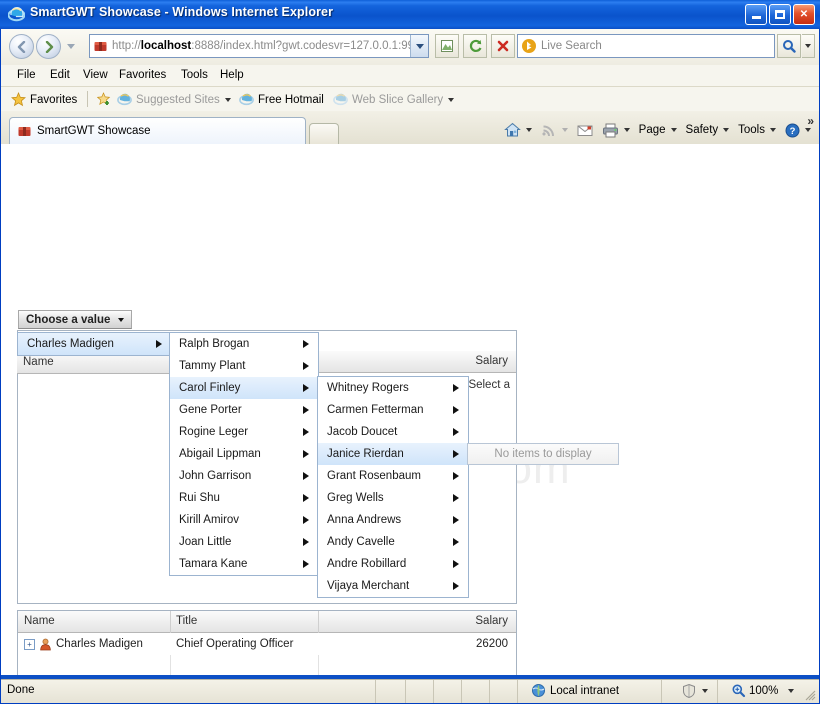 This screenshot has width=820, height=704. What do you see at coordinates (393, 410) in the screenshot?
I see `menu-item: Carmen Fetterman` at bounding box center [393, 410].